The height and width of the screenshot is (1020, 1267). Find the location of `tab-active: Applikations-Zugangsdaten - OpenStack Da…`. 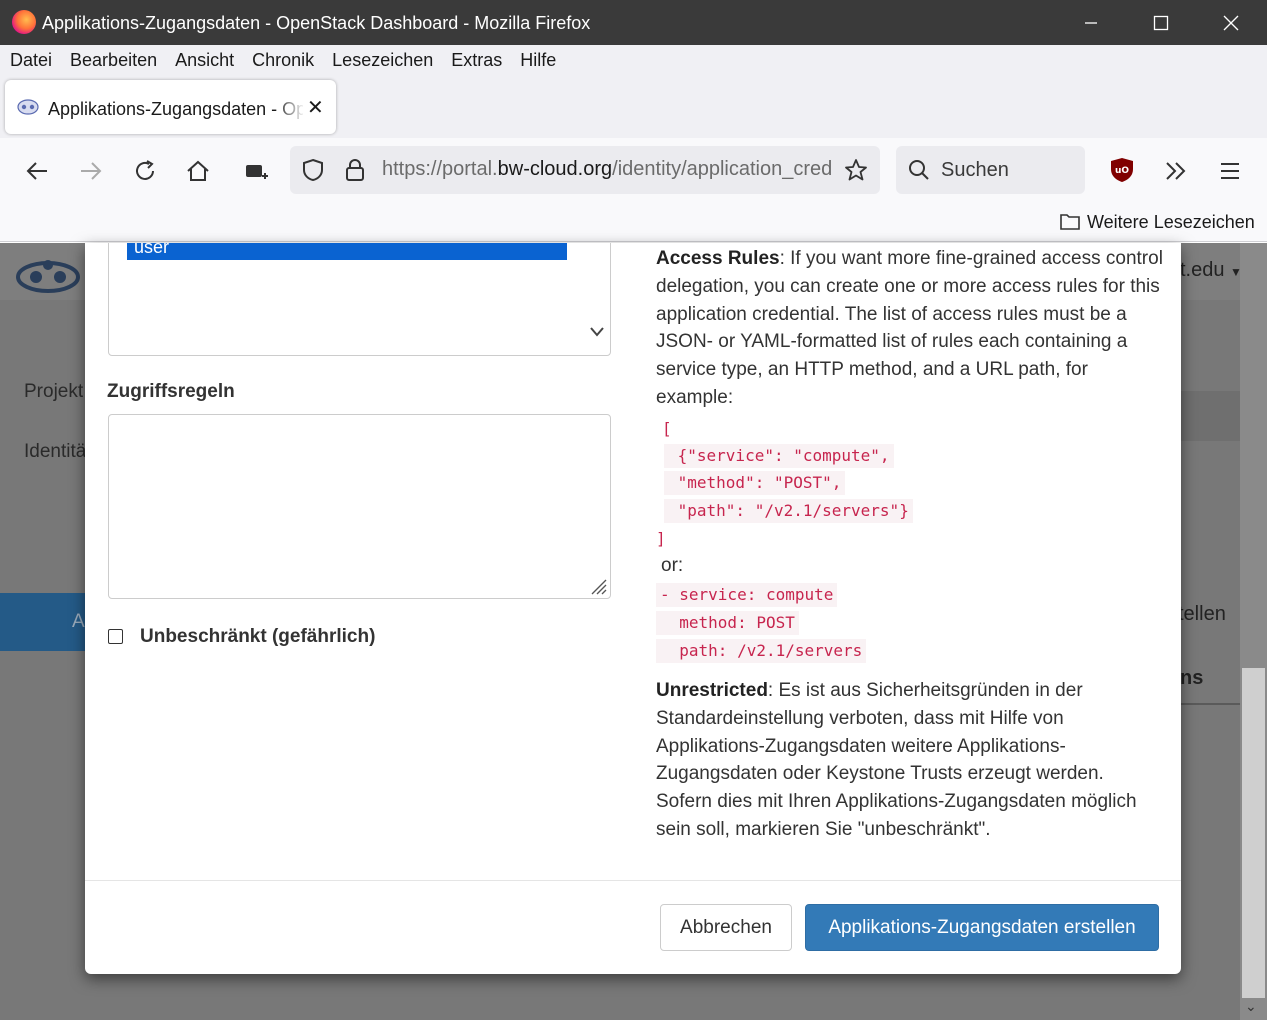

tab-active: Applikations-Zugangsdaten - OpenStack Da… is located at coordinates (170, 107).